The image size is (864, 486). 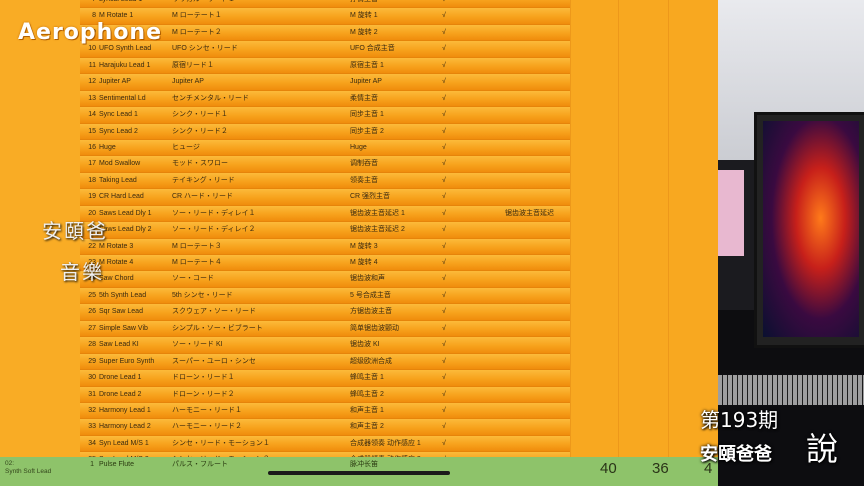 I want to click on row-number: 28, so click(x=92, y=345).